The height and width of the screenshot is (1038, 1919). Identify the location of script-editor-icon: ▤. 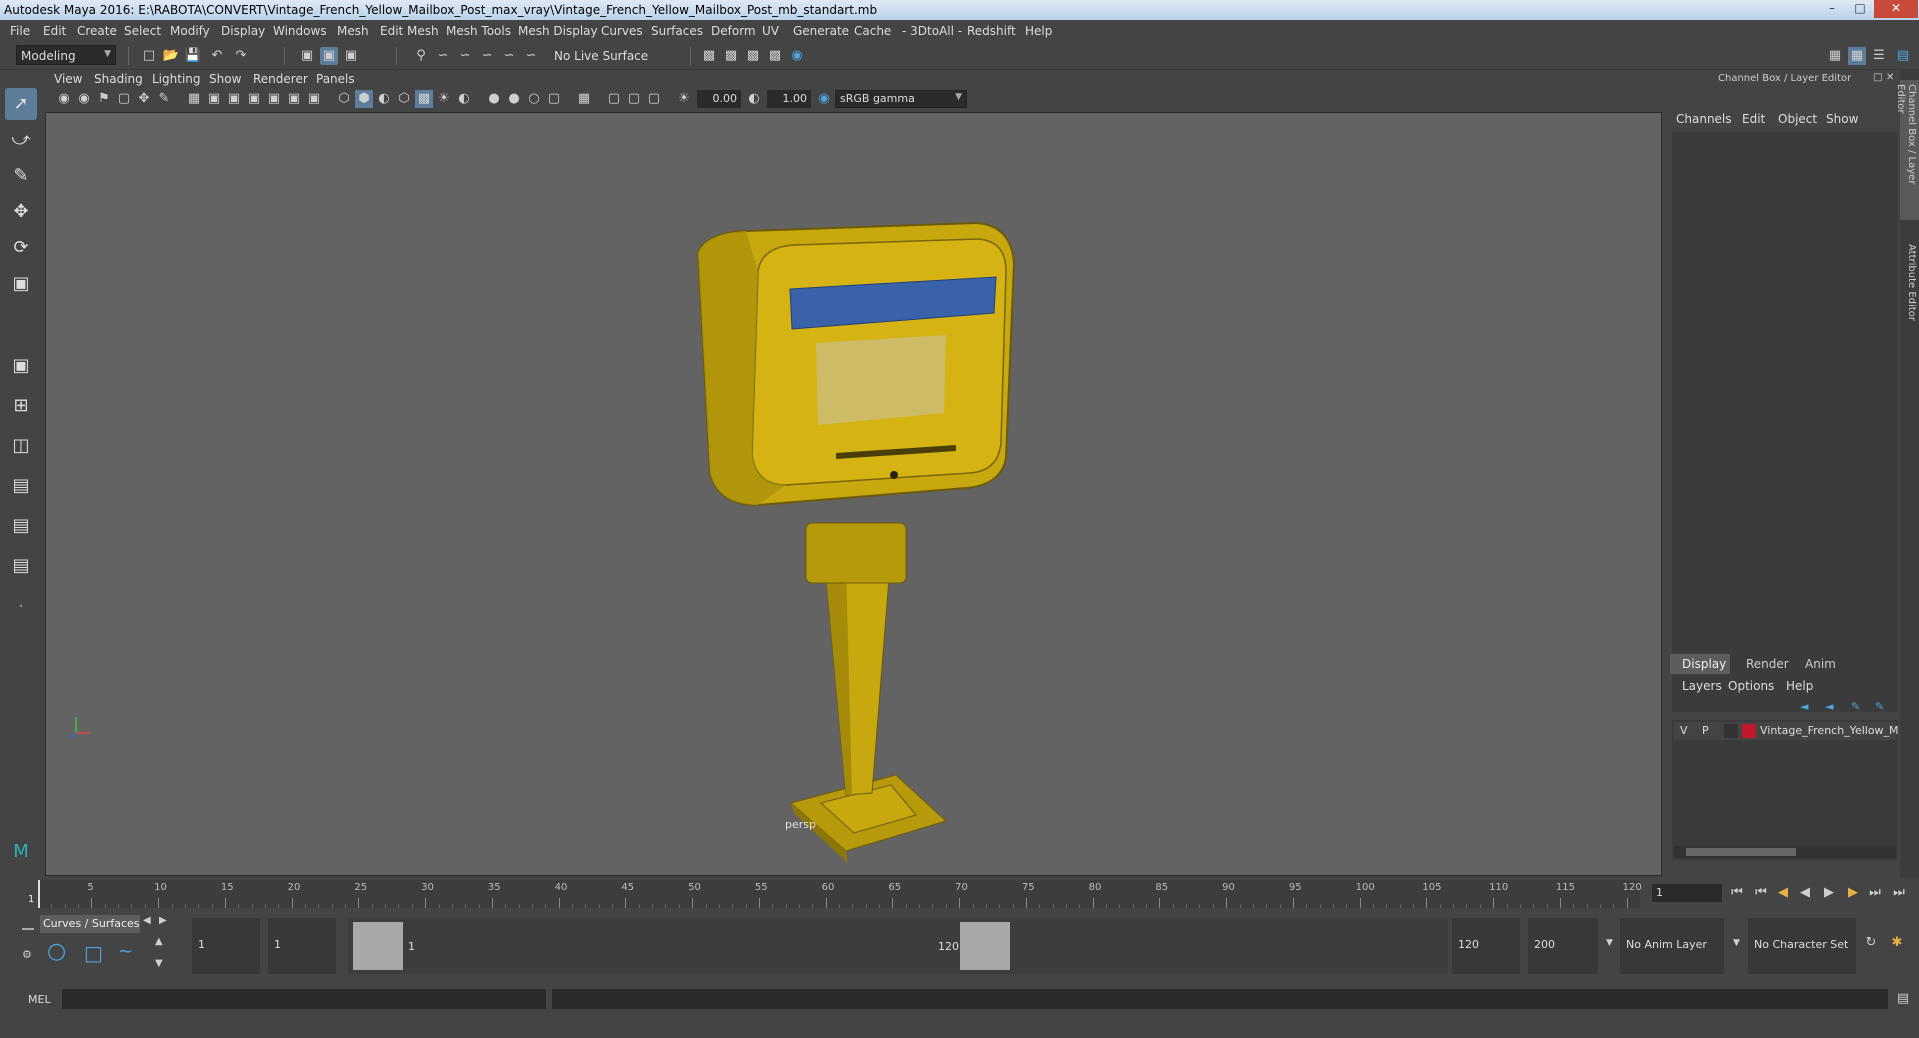
(1903, 999).